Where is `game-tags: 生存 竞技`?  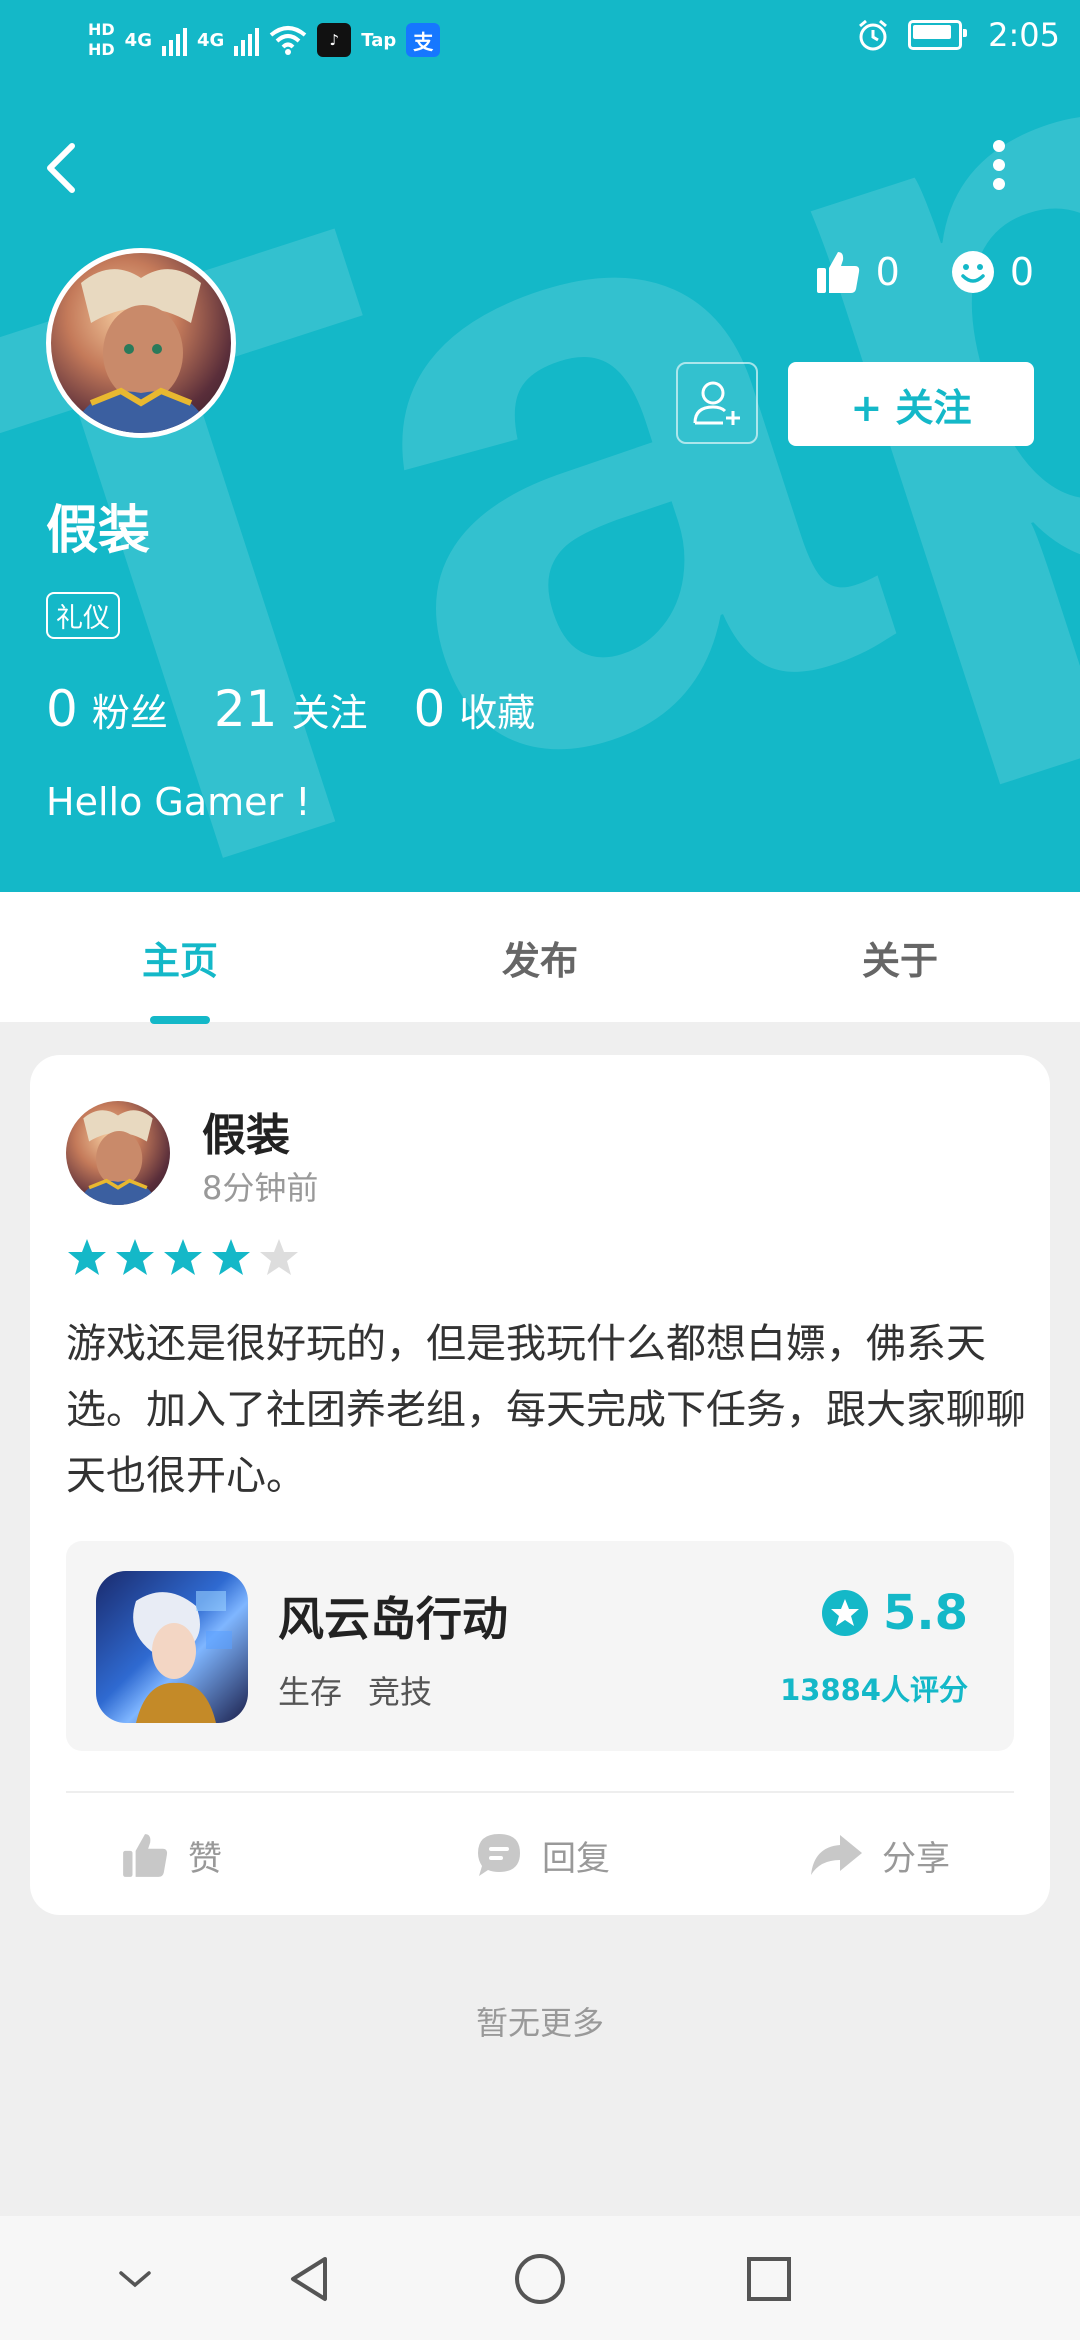
game-tags: 生存 竞技 is located at coordinates (355, 1690).